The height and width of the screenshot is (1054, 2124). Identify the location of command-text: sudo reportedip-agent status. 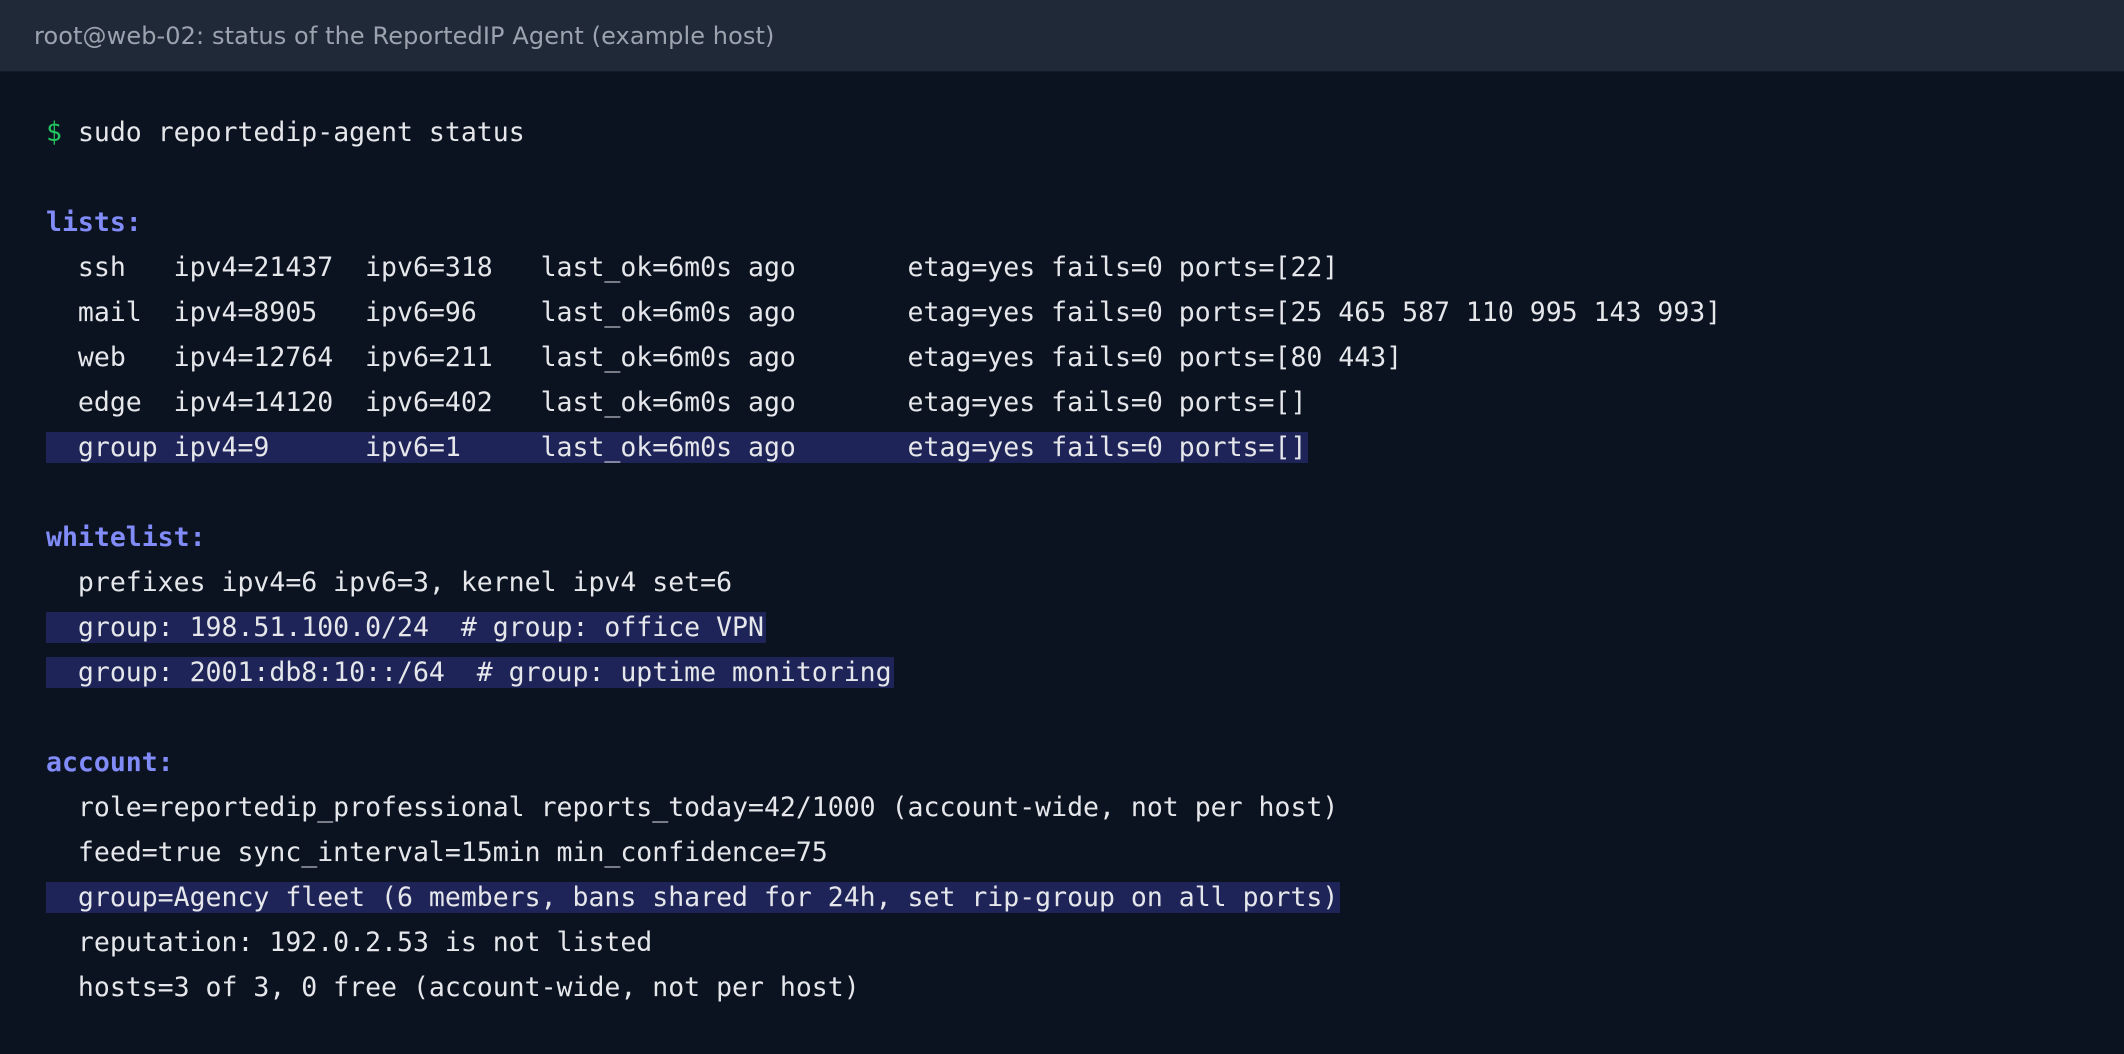
(301, 132).